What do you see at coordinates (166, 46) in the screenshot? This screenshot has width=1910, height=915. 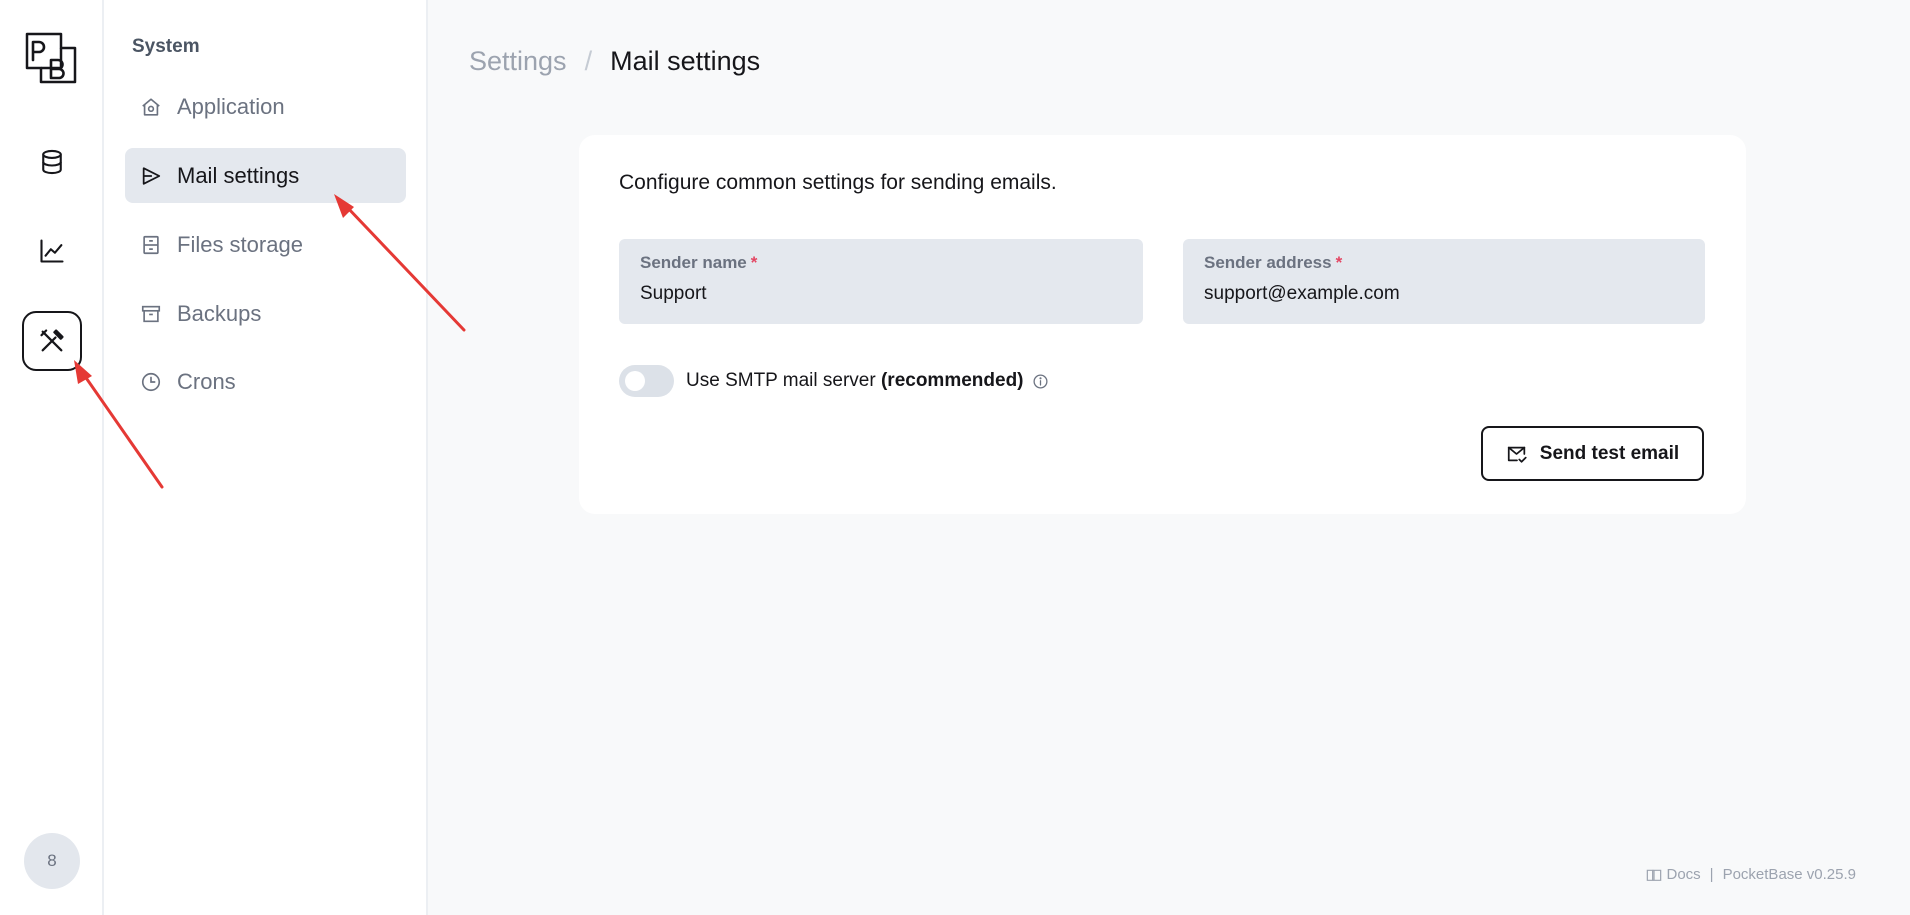 I see `sidebar-section-title: System` at bounding box center [166, 46].